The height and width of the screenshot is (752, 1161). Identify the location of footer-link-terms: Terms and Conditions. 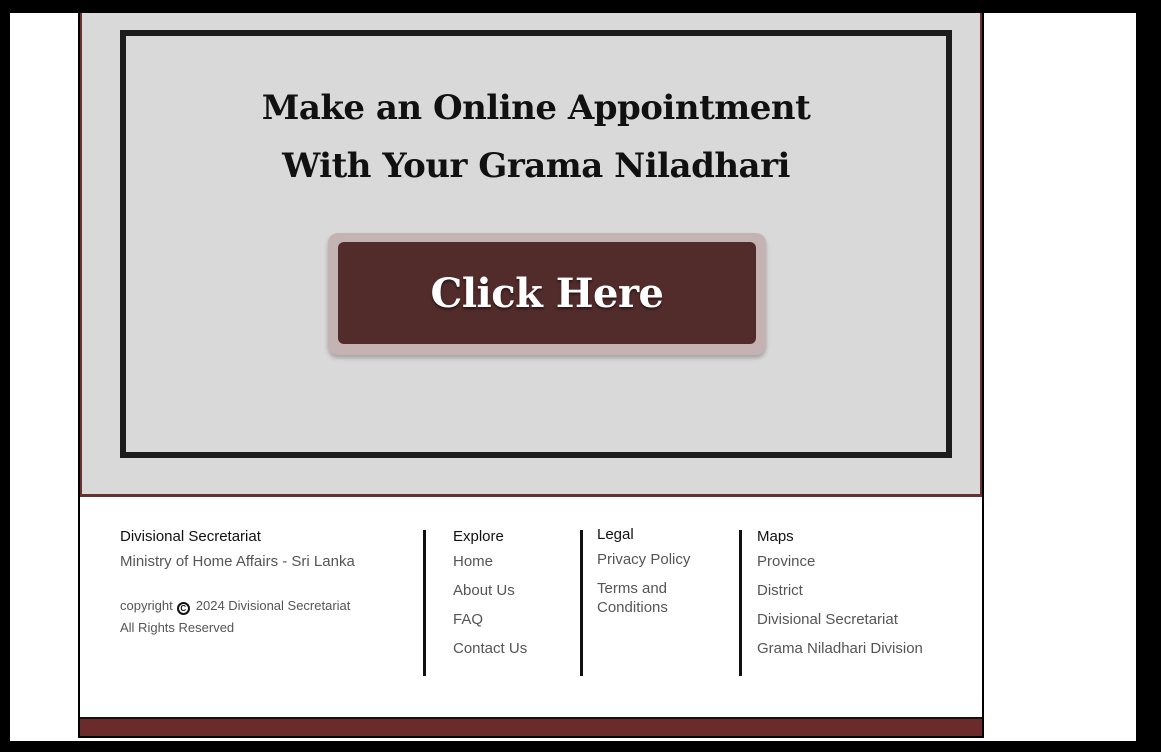
(642, 598).